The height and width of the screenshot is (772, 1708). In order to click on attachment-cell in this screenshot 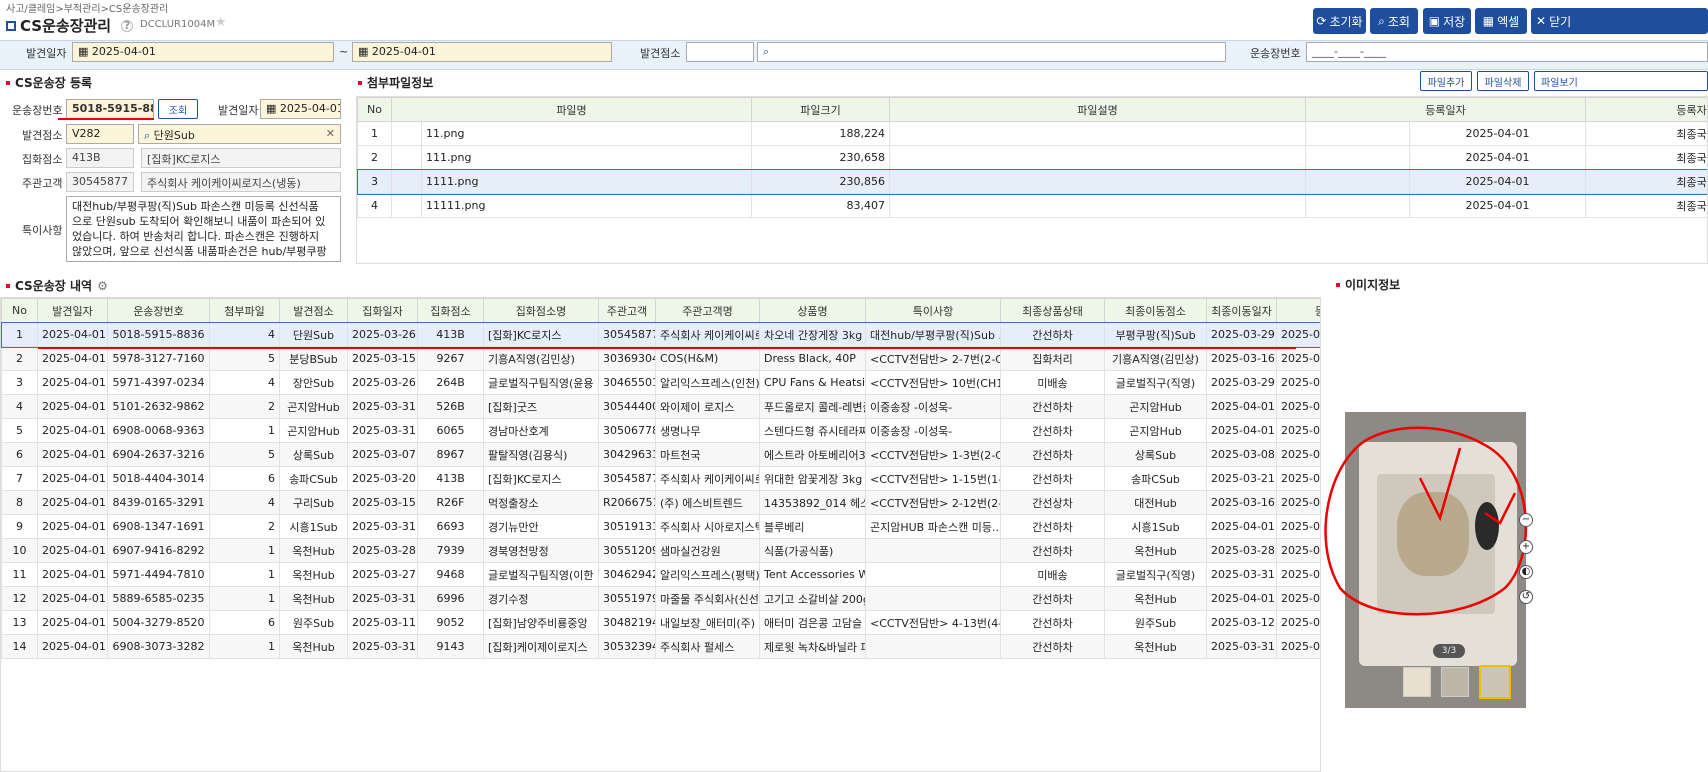, I will do `click(406, 133)`.